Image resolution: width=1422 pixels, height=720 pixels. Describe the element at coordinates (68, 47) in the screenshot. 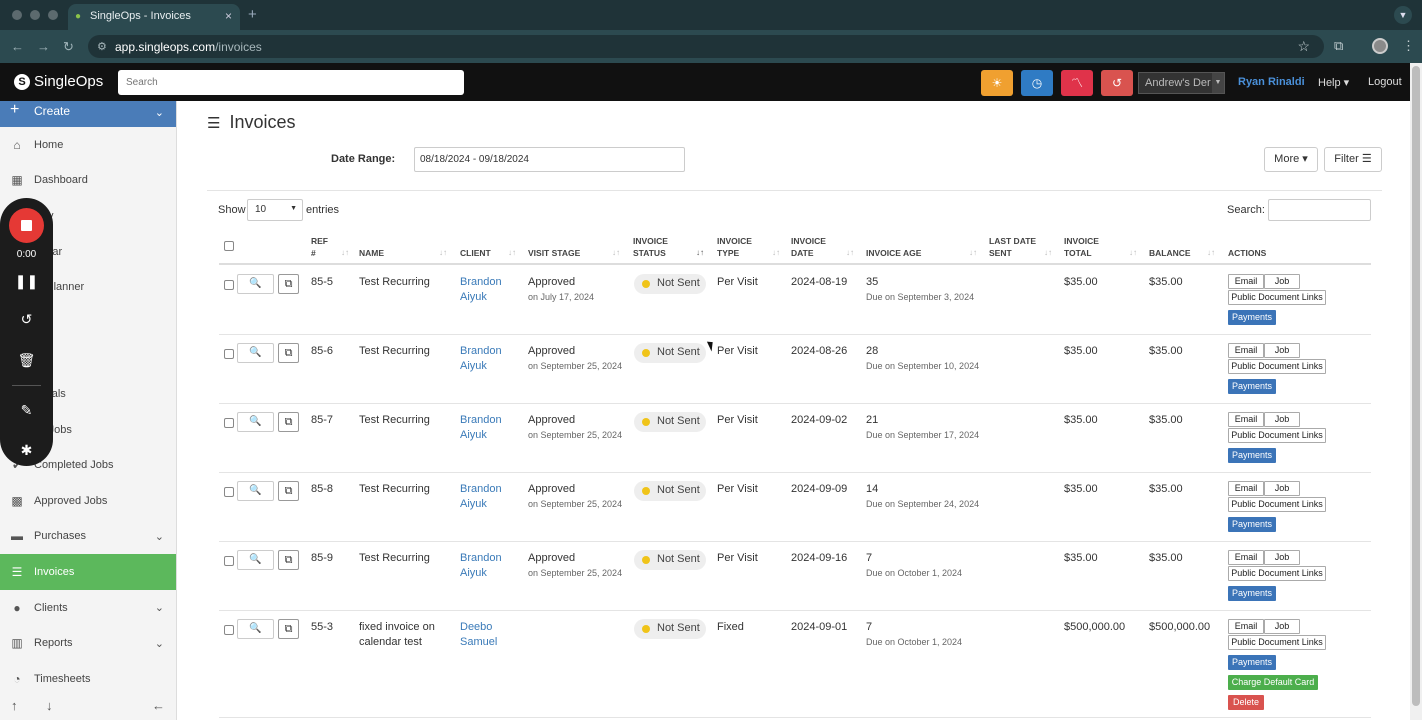

I see `reload-icon: ↻` at that location.